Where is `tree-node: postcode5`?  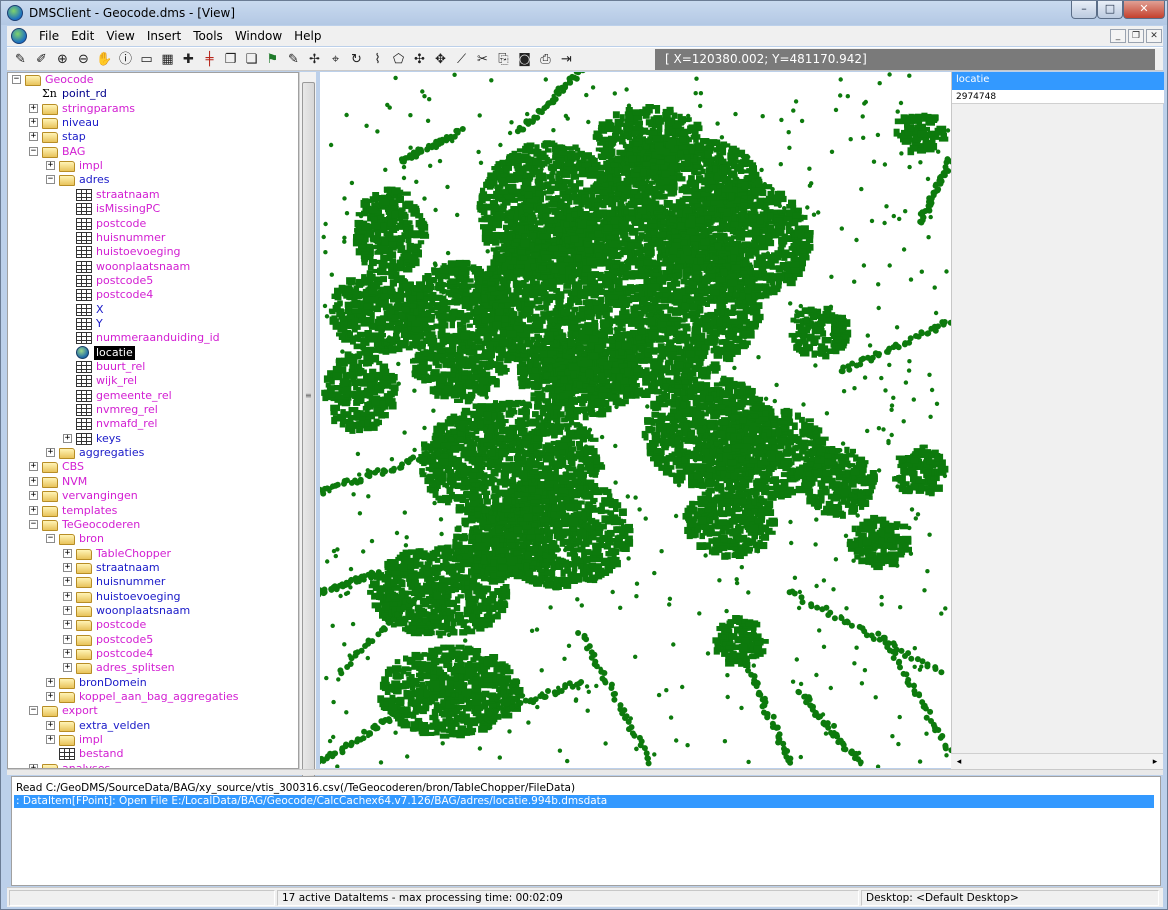 tree-node: postcode5 is located at coordinates (153, 281).